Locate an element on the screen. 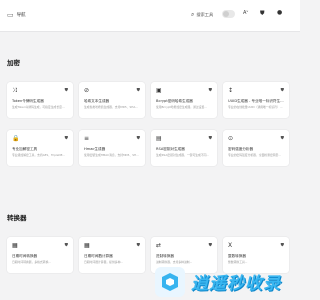  eye-off-icon: ⊘ is located at coordinates (87, 90).